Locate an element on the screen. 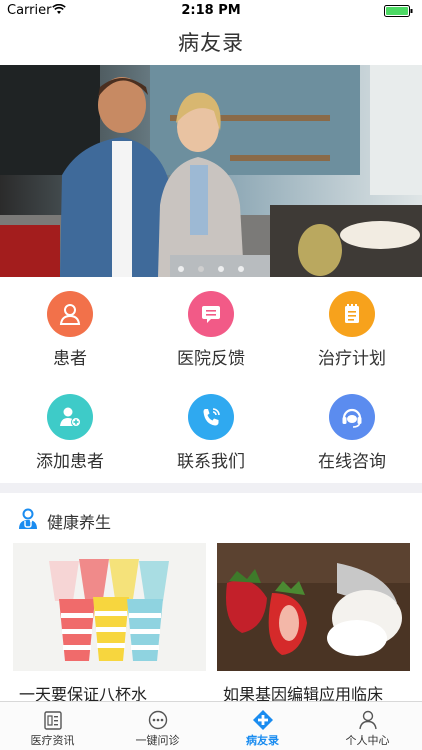  article-card: 如果基因编辑应用临床 is located at coordinates (313, 623).